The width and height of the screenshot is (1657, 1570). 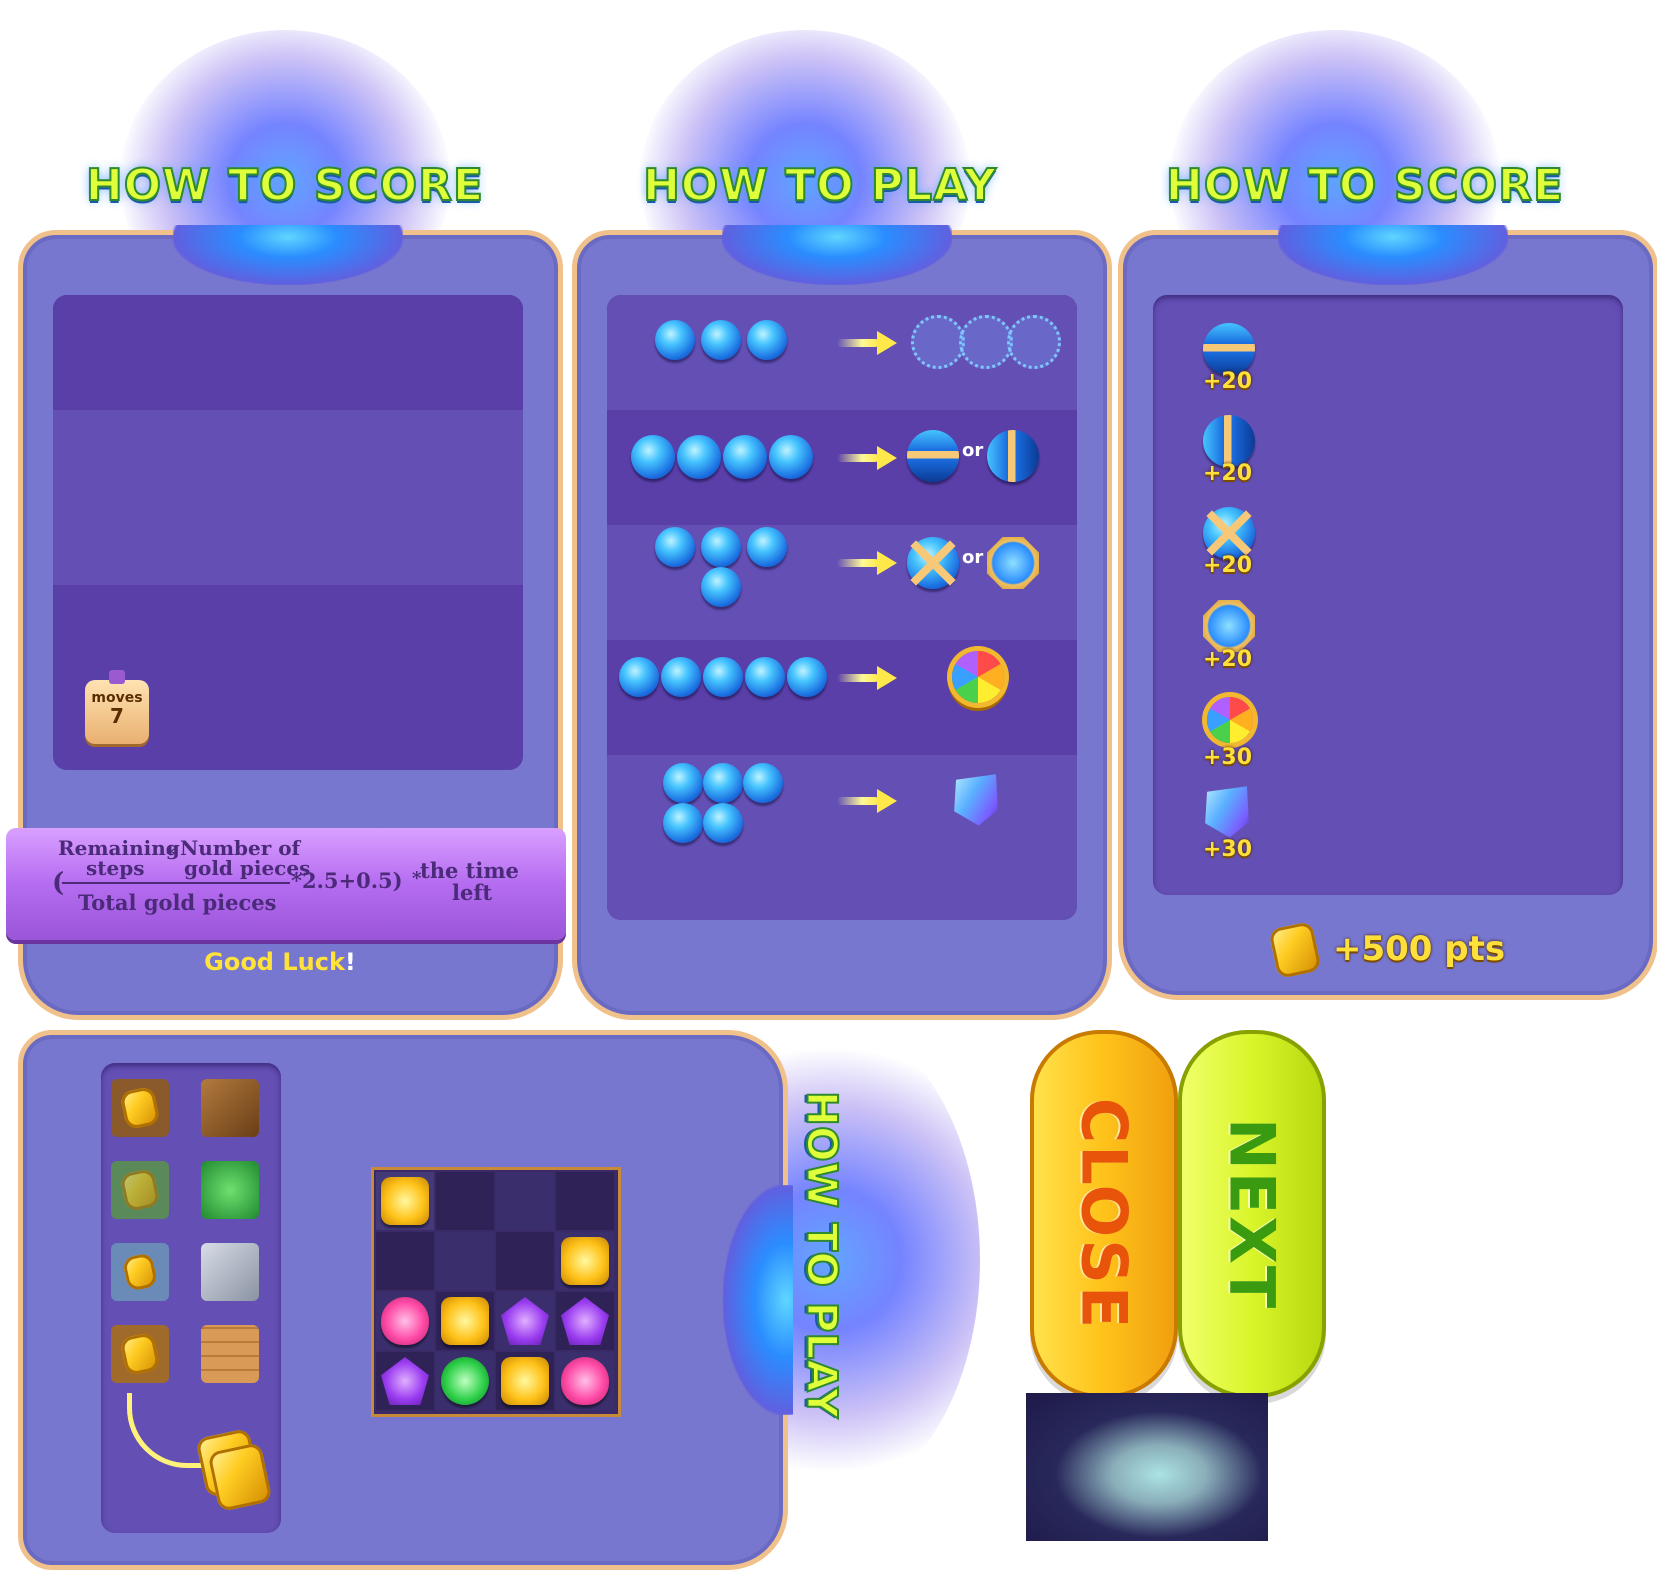 I want to click on next-button: NEXT, so click(x=1252, y=1214).